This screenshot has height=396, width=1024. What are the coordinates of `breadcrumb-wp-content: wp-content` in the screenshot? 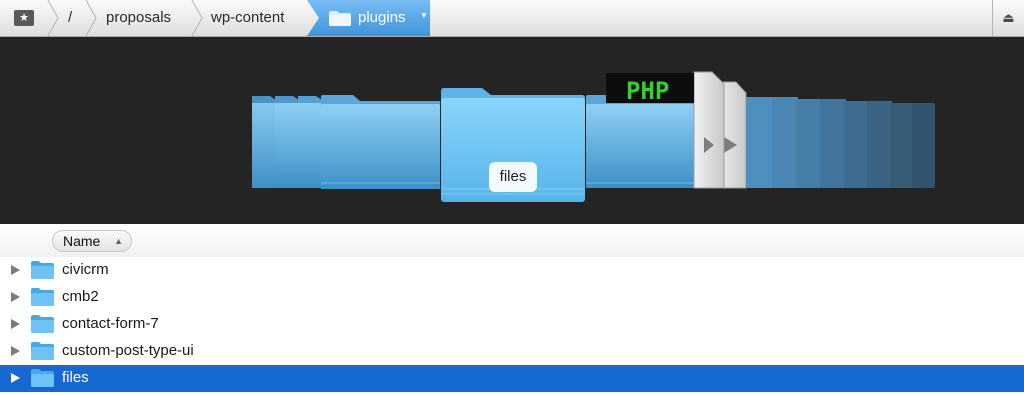 It's located at (247, 18).